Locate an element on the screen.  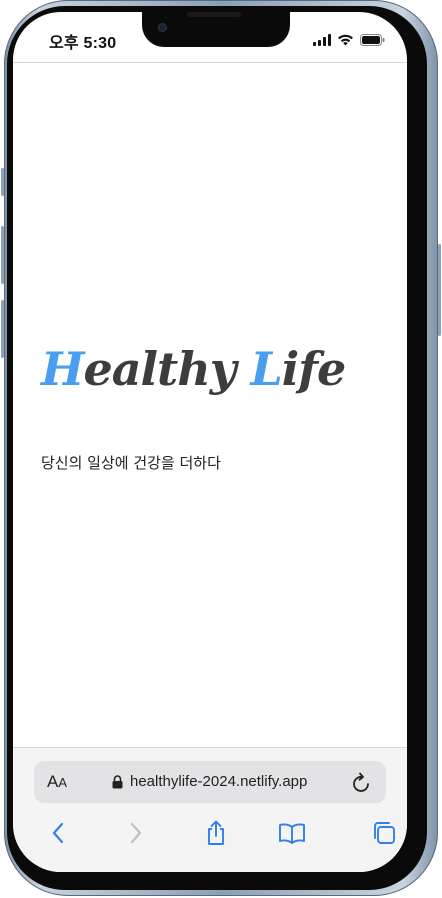
wifi-icon is located at coordinates (345, 40).